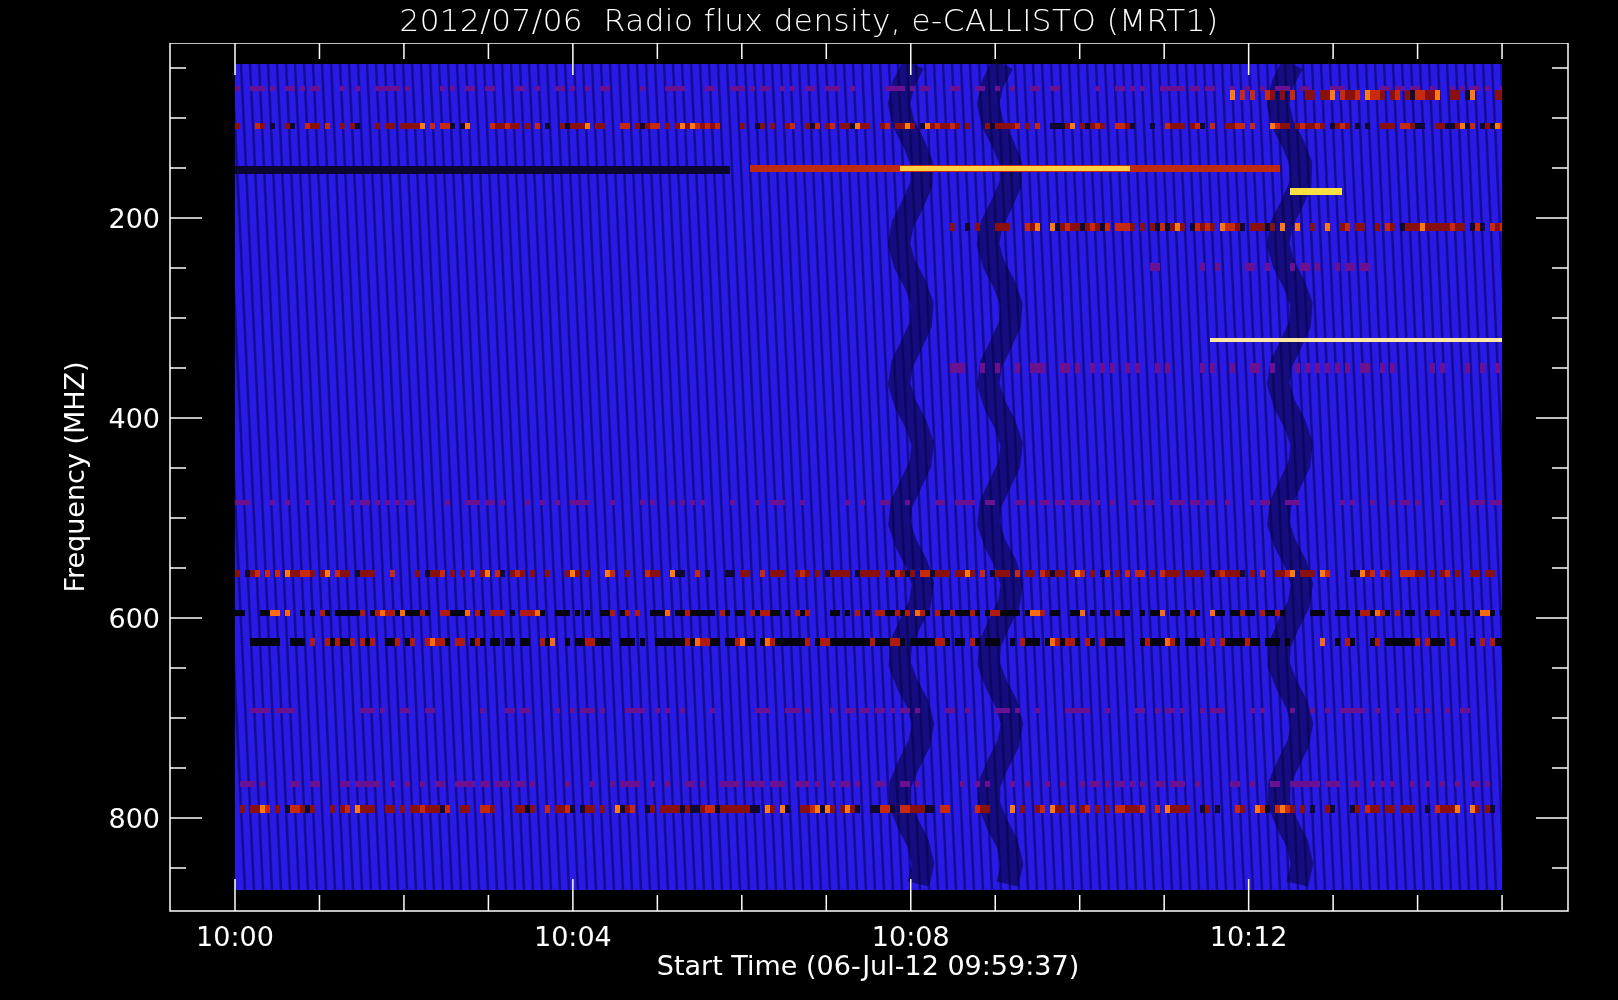 This screenshot has height=1000, width=1618. What do you see at coordinates (134, 618) in the screenshot?
I see `y-tick-label: 600` at bounding box center [134, 618].